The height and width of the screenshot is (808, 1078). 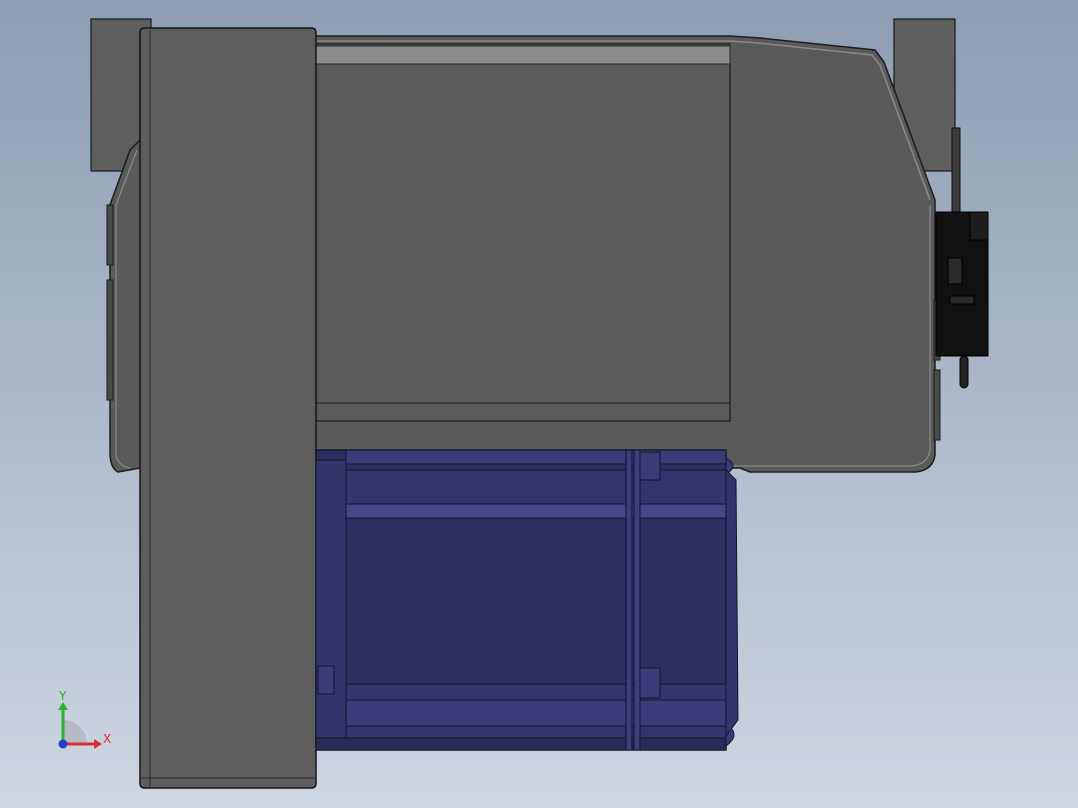 What do you see at coordinates (63, 744) in the screenshot?
I see `z-axis-dot-icon` at bounding box center [63, 744].